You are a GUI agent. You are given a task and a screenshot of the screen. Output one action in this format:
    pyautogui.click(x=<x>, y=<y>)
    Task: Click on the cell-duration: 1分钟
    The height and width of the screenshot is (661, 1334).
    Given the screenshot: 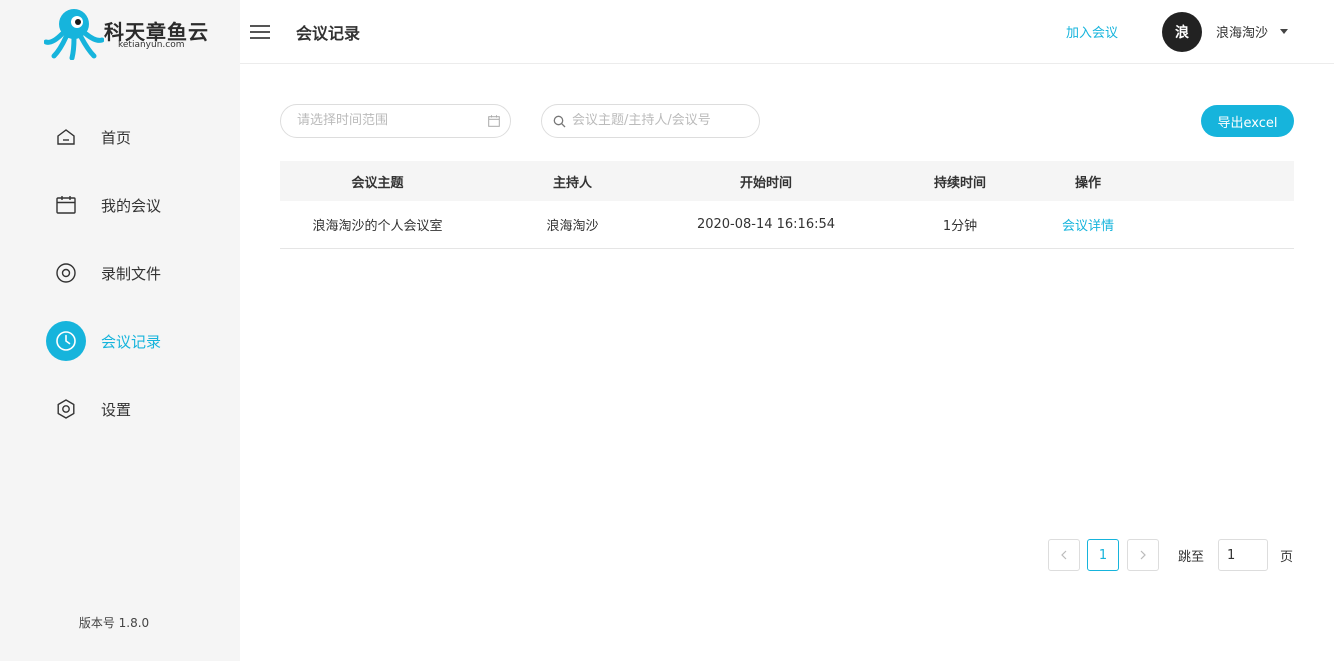 What is the action you would take?
    pyautogui.click(x=960, y=224)
    